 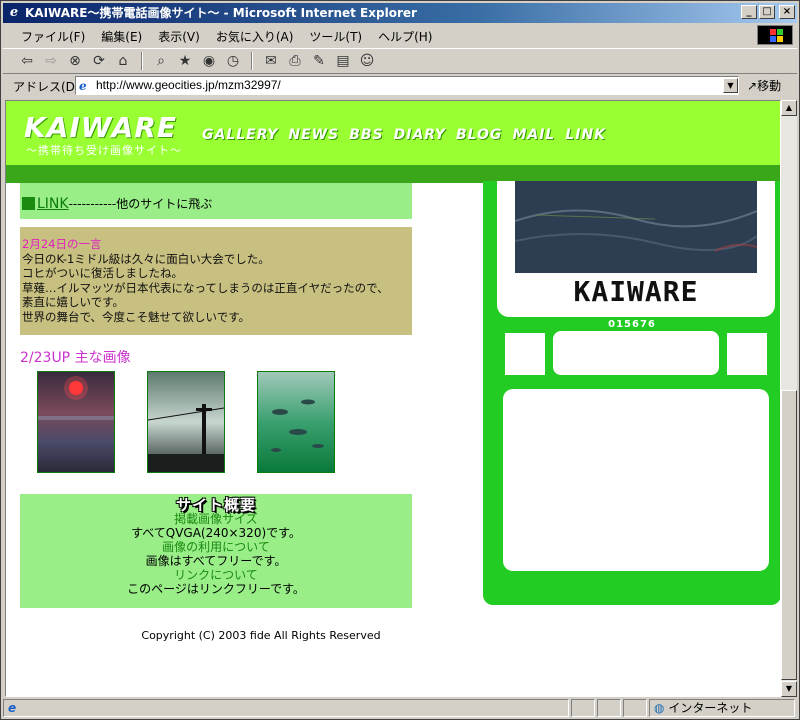 I want to click on nav-bbs: BBS, so click(x=366, y=135).